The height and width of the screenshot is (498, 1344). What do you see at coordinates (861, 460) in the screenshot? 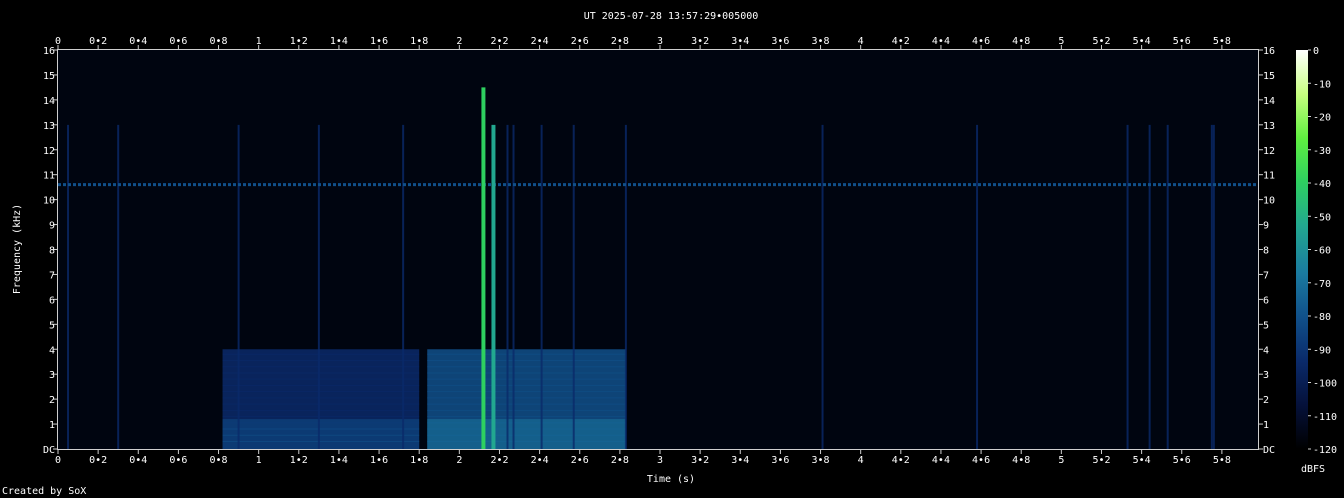
I see `x-tick-label-bottom: 4` at bounding box center [861, 460].